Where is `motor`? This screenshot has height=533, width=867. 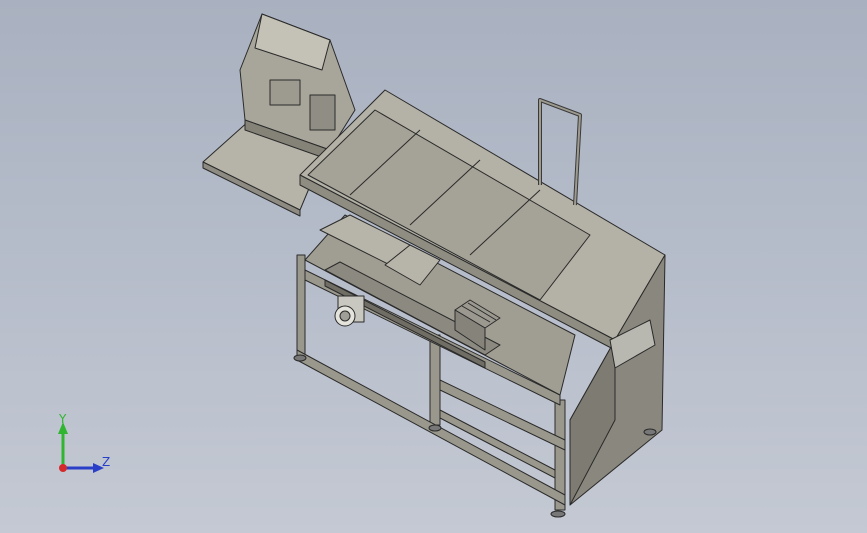
motor is located at coordinates (349, 311).